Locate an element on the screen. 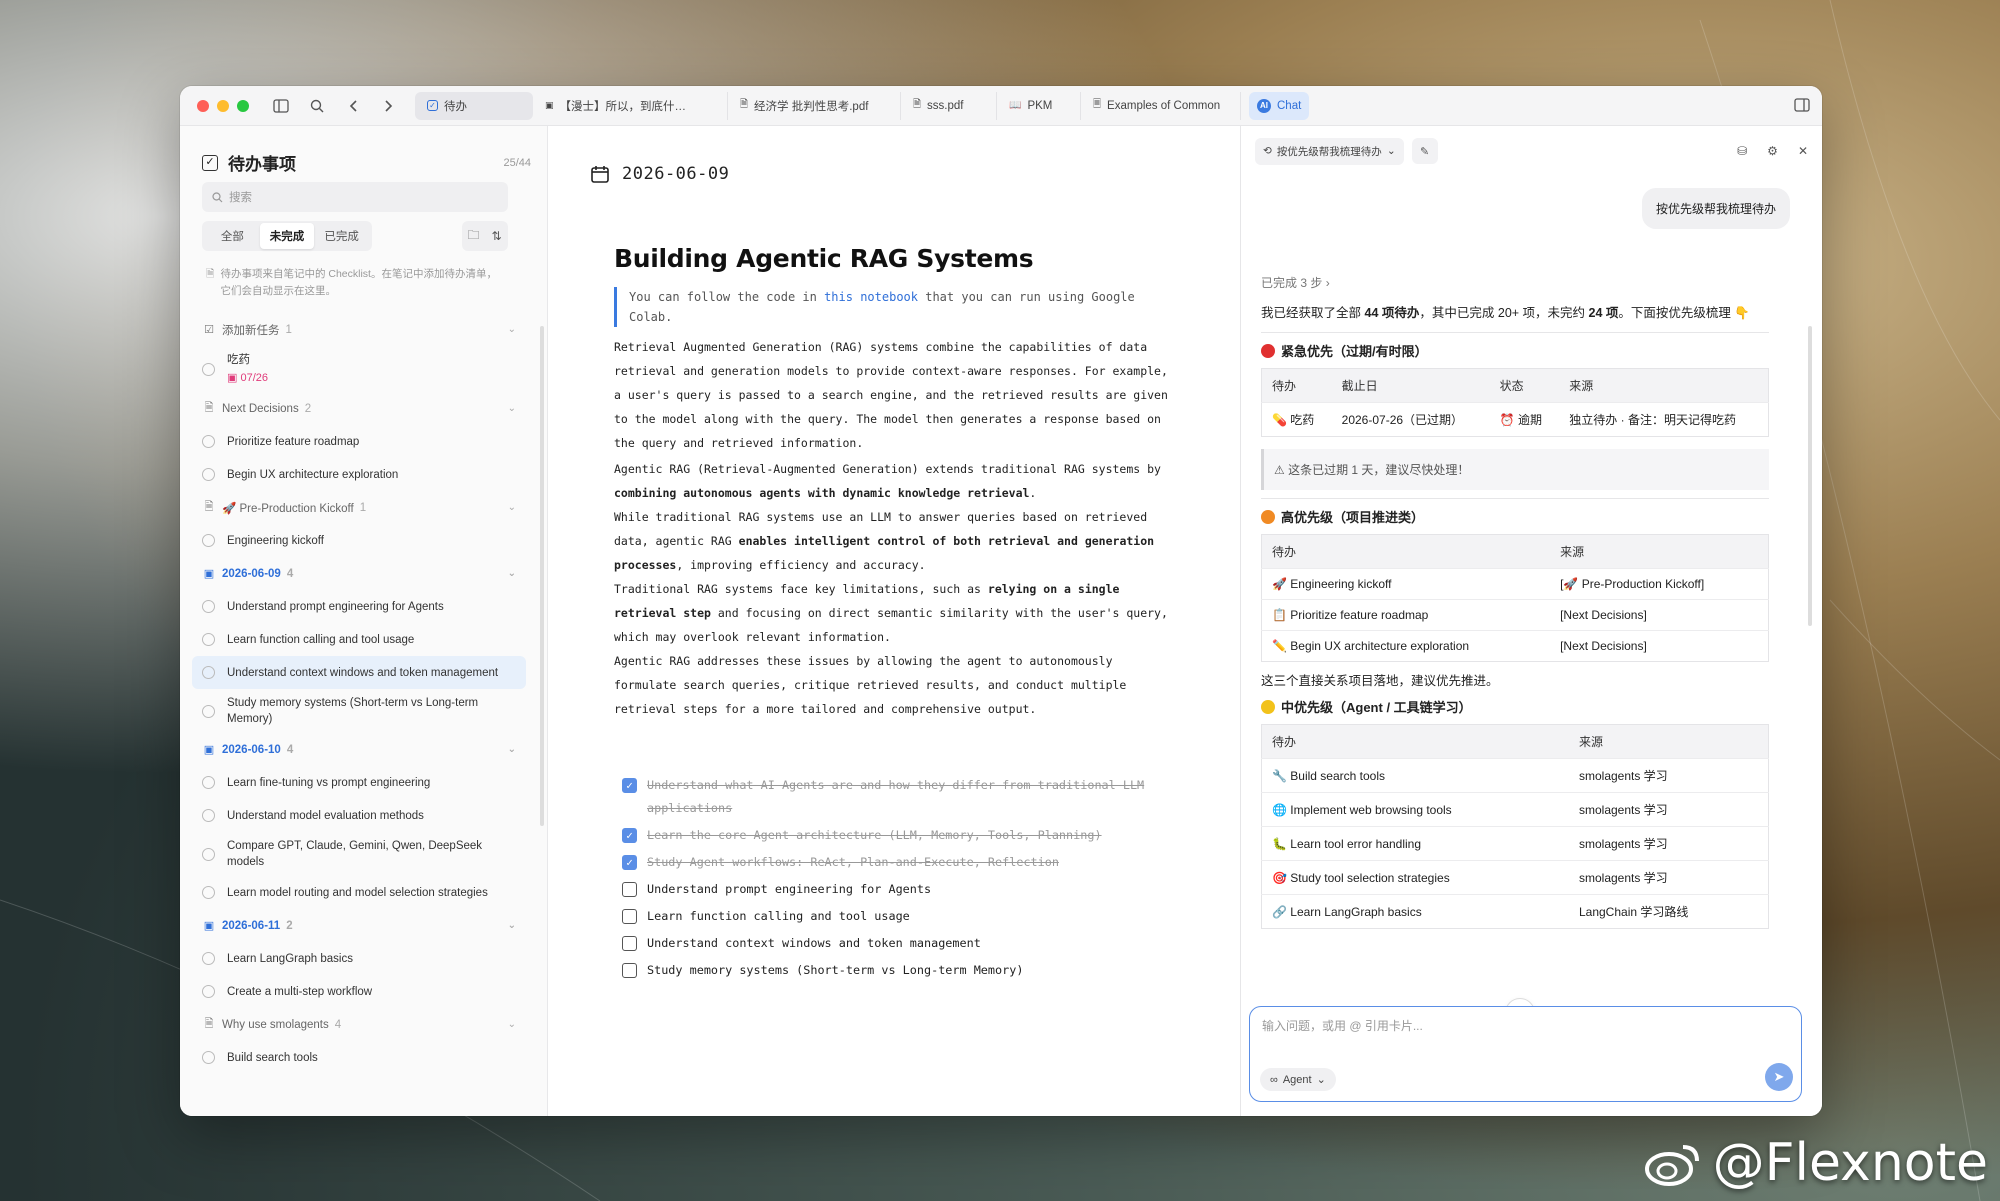 The height and width of the screenshot is (1201, 2000). todo-item: Create a multi-step workflow is located at coordinates (359, 991).